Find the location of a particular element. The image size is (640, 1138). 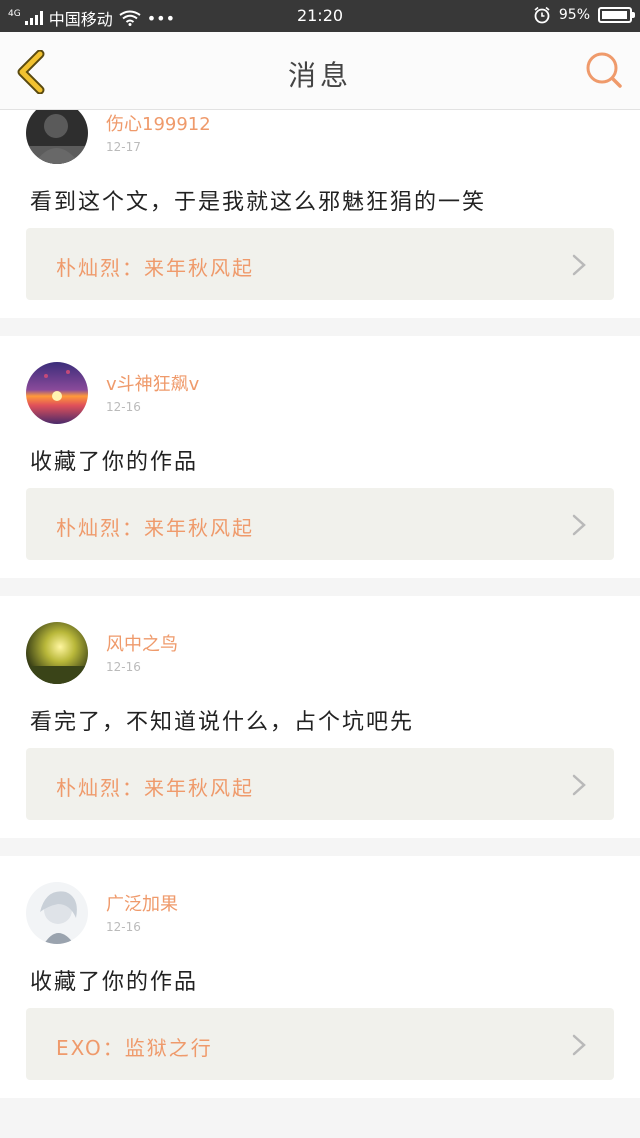

status-bar: 4G 中国移动 ••• 21:20 95% is located at coordinates (320, 16).